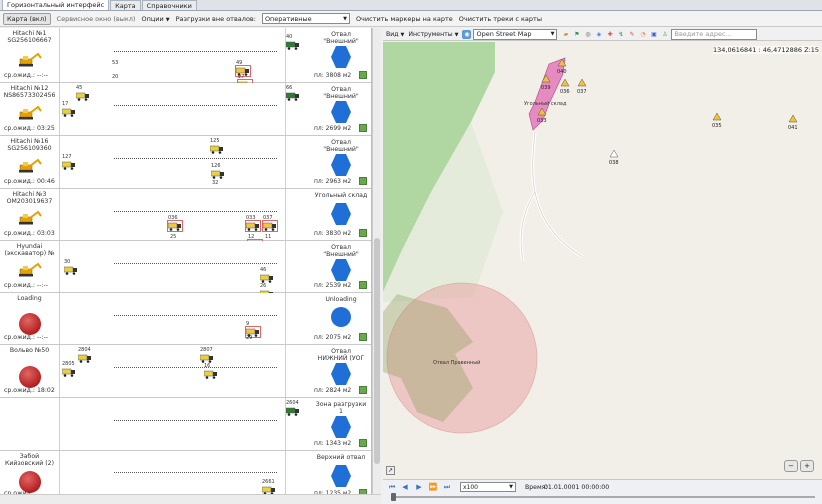 The image size is (822, 504). I want to click on tab-map: Карта, so click(125, 5).